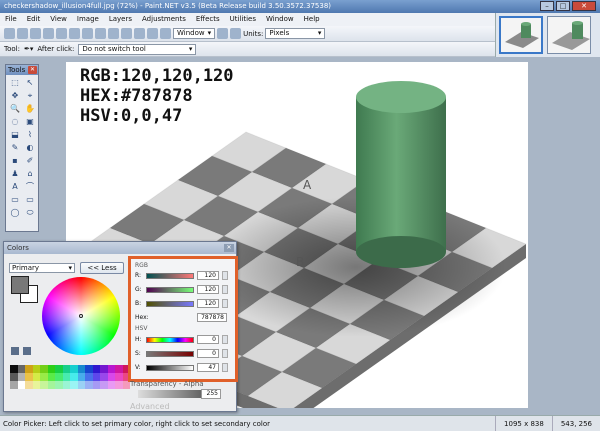  Describe the element at coordinates (280, 19) in the screenshot. I see `menu-window: Window` at that location.